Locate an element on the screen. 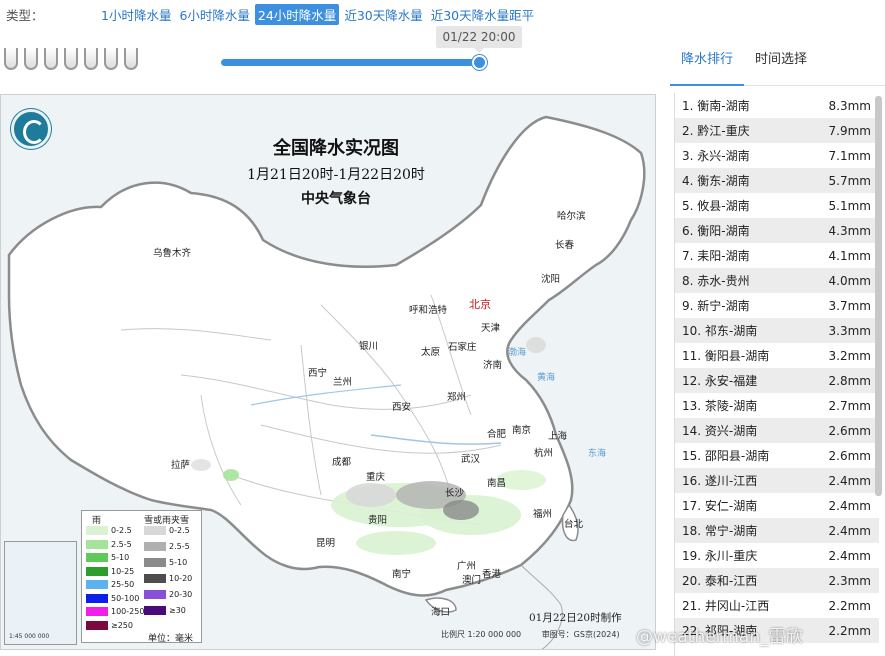 This screenshot has height=656, width=885. city-label: 哈尔滨 is located at coordinates (571, 216).